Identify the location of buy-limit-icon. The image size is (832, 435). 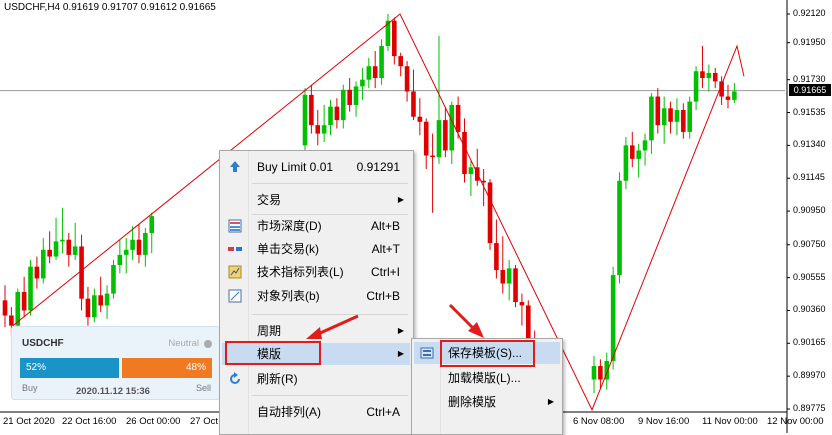
(235, 166).